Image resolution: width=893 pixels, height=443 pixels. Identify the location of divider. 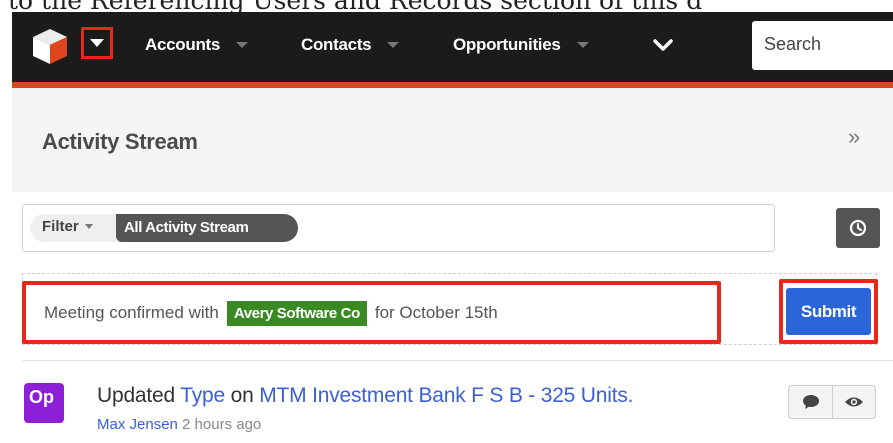
(457, 360).